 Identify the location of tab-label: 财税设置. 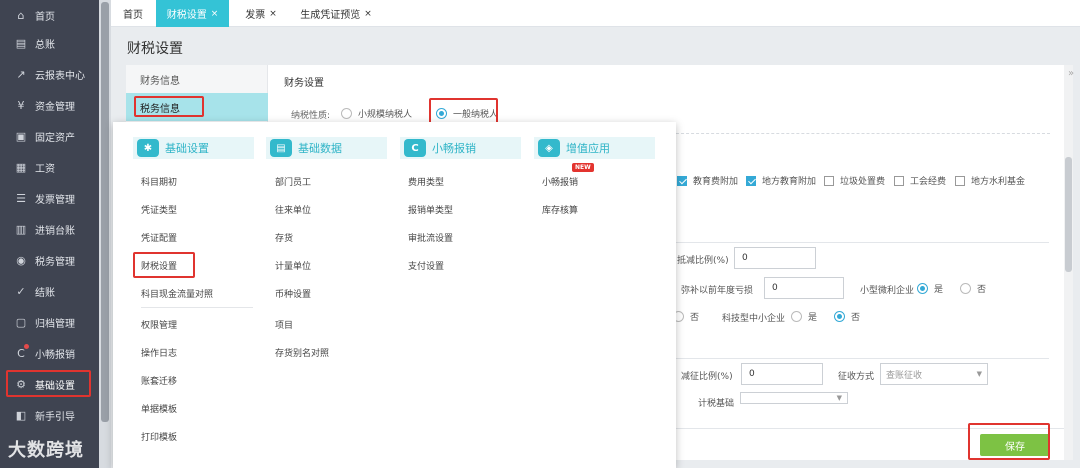
(186, 15).